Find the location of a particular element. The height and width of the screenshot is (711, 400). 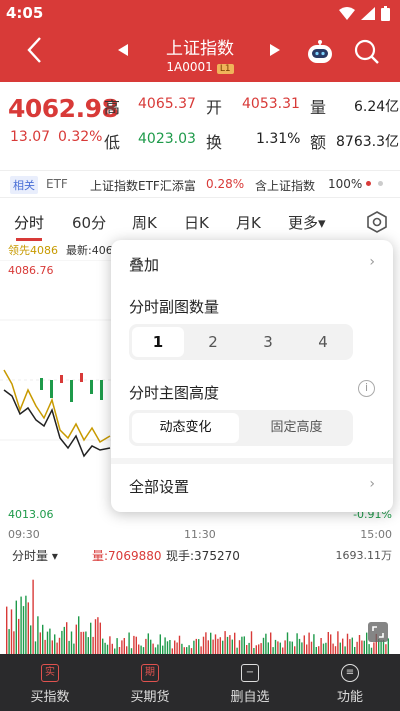

carousel-dot is located at coordinates (380, 183).